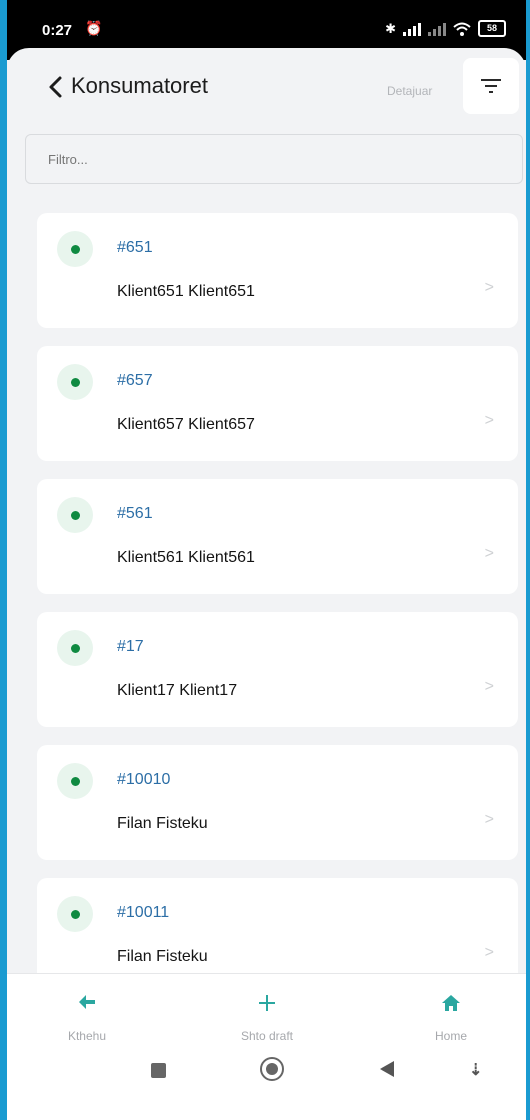  I want to click on system-nav-bar: ⇣, so click(266, 1084).